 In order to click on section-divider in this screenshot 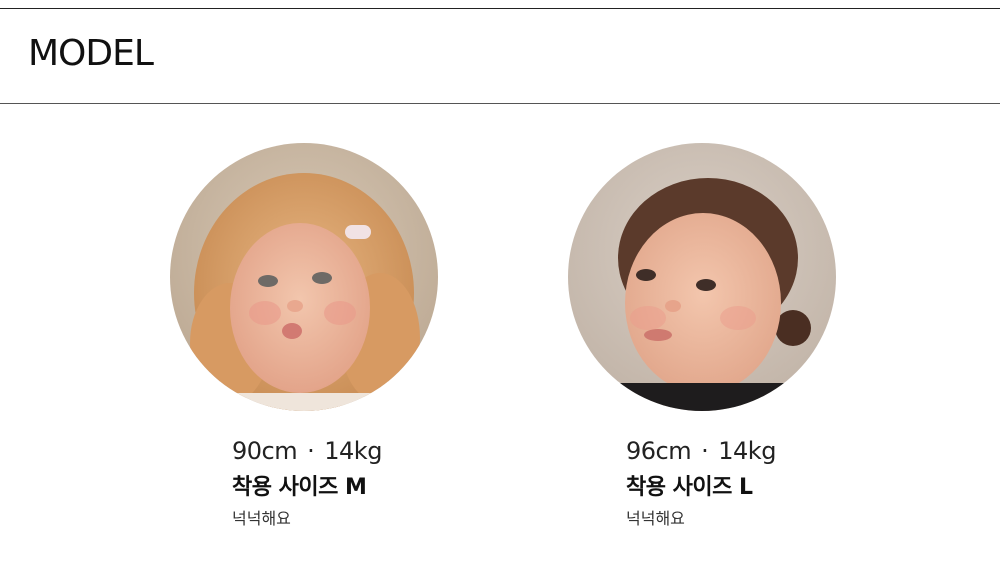, I will do `click(500, 103)`.